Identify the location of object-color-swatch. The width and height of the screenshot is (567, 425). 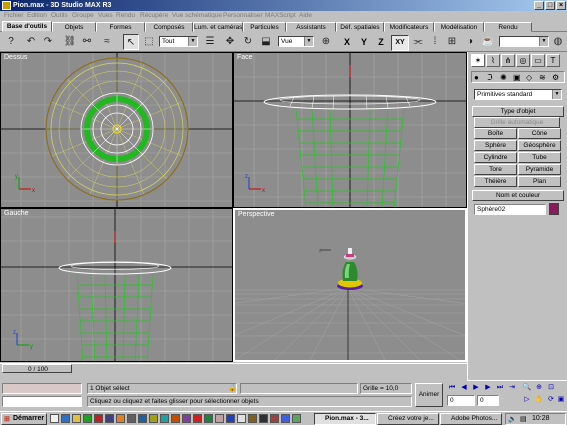
(554, 209).